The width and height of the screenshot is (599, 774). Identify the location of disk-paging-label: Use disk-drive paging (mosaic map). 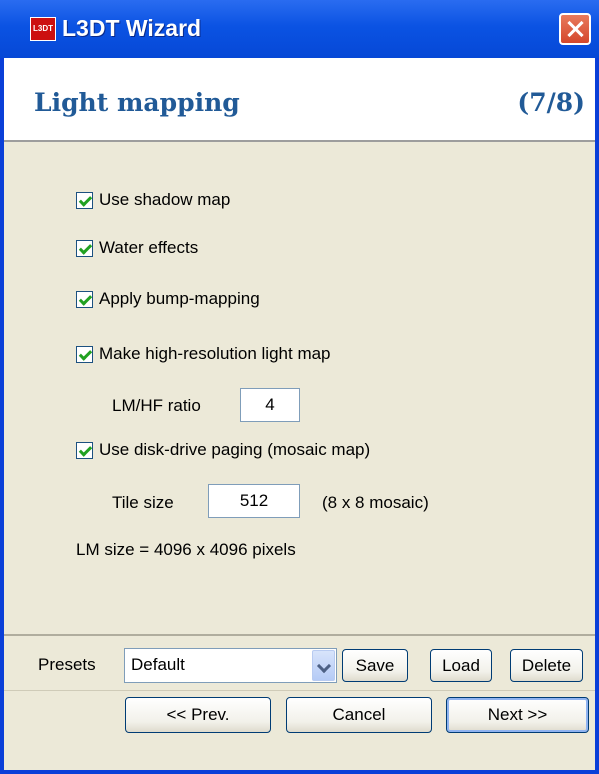
(235, 449).